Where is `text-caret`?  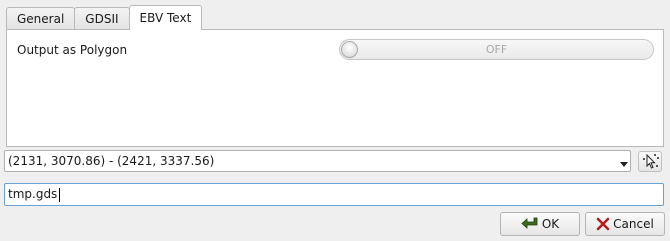 text-caret is located at coordinates (59, 195).